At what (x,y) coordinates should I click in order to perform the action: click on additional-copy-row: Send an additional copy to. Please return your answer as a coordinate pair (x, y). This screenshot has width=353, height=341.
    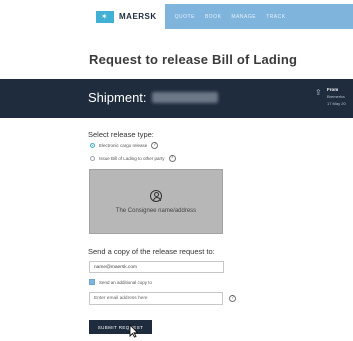
    Looking at the image, I should click on (120, 282).